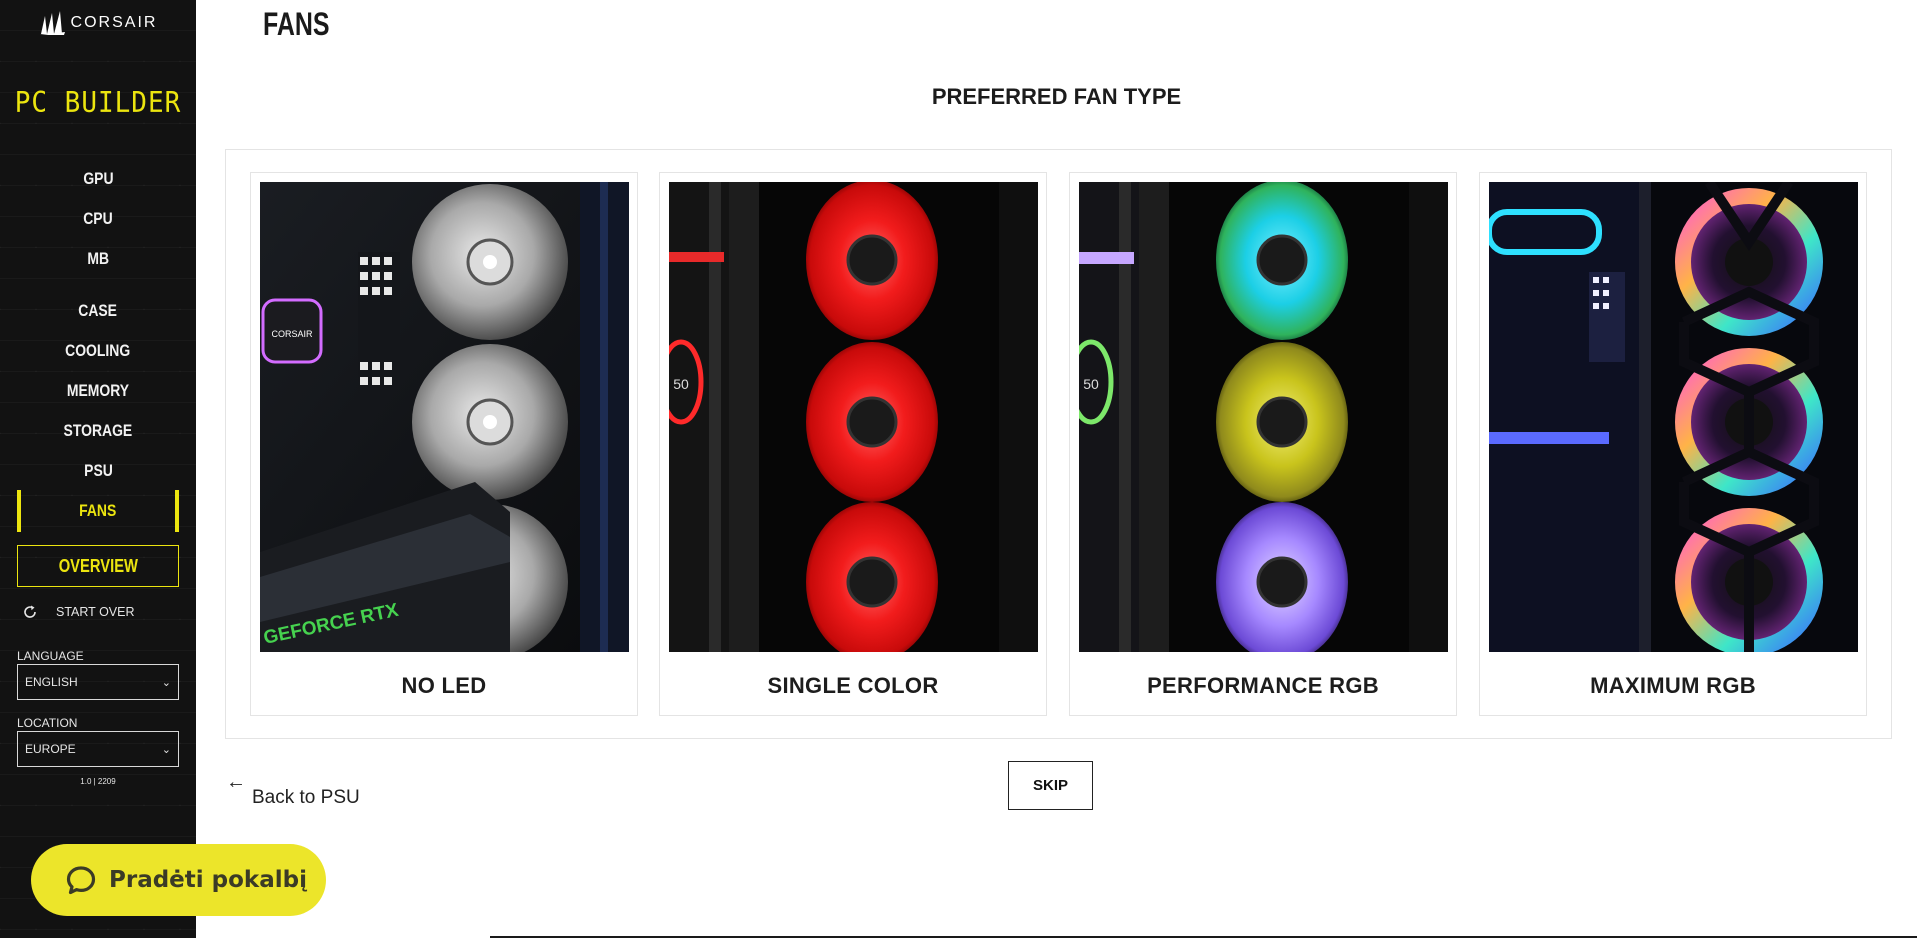 This screenshot has width=1917, height=938. What do you see at coordinates (292, 334) in the screenshot?
I see `svg-text: CORSAIR` at bounding box center [292, 334].